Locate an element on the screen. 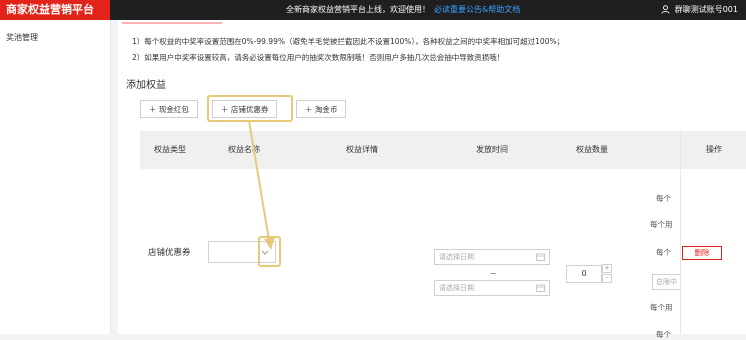 Image resolution: width=746 pixels, height=340 pixels. user-icon is located at coordinates (665, 9).